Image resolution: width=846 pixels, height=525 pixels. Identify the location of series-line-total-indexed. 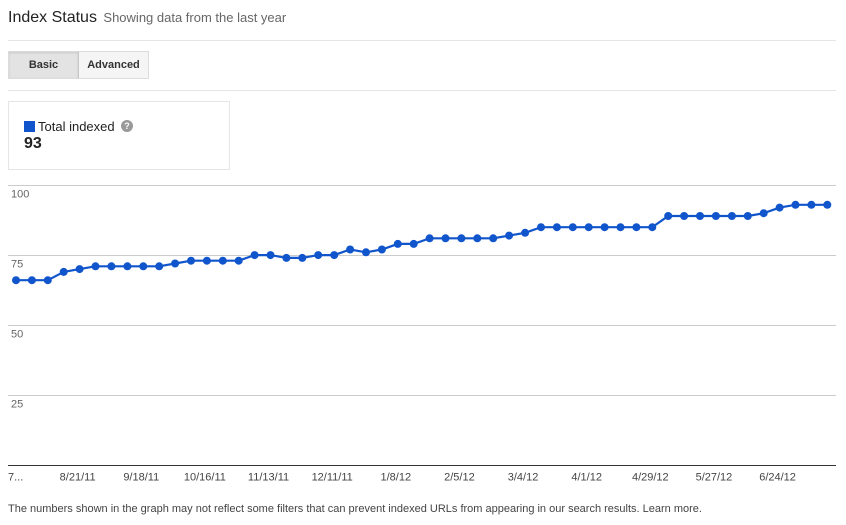
(422, 242).